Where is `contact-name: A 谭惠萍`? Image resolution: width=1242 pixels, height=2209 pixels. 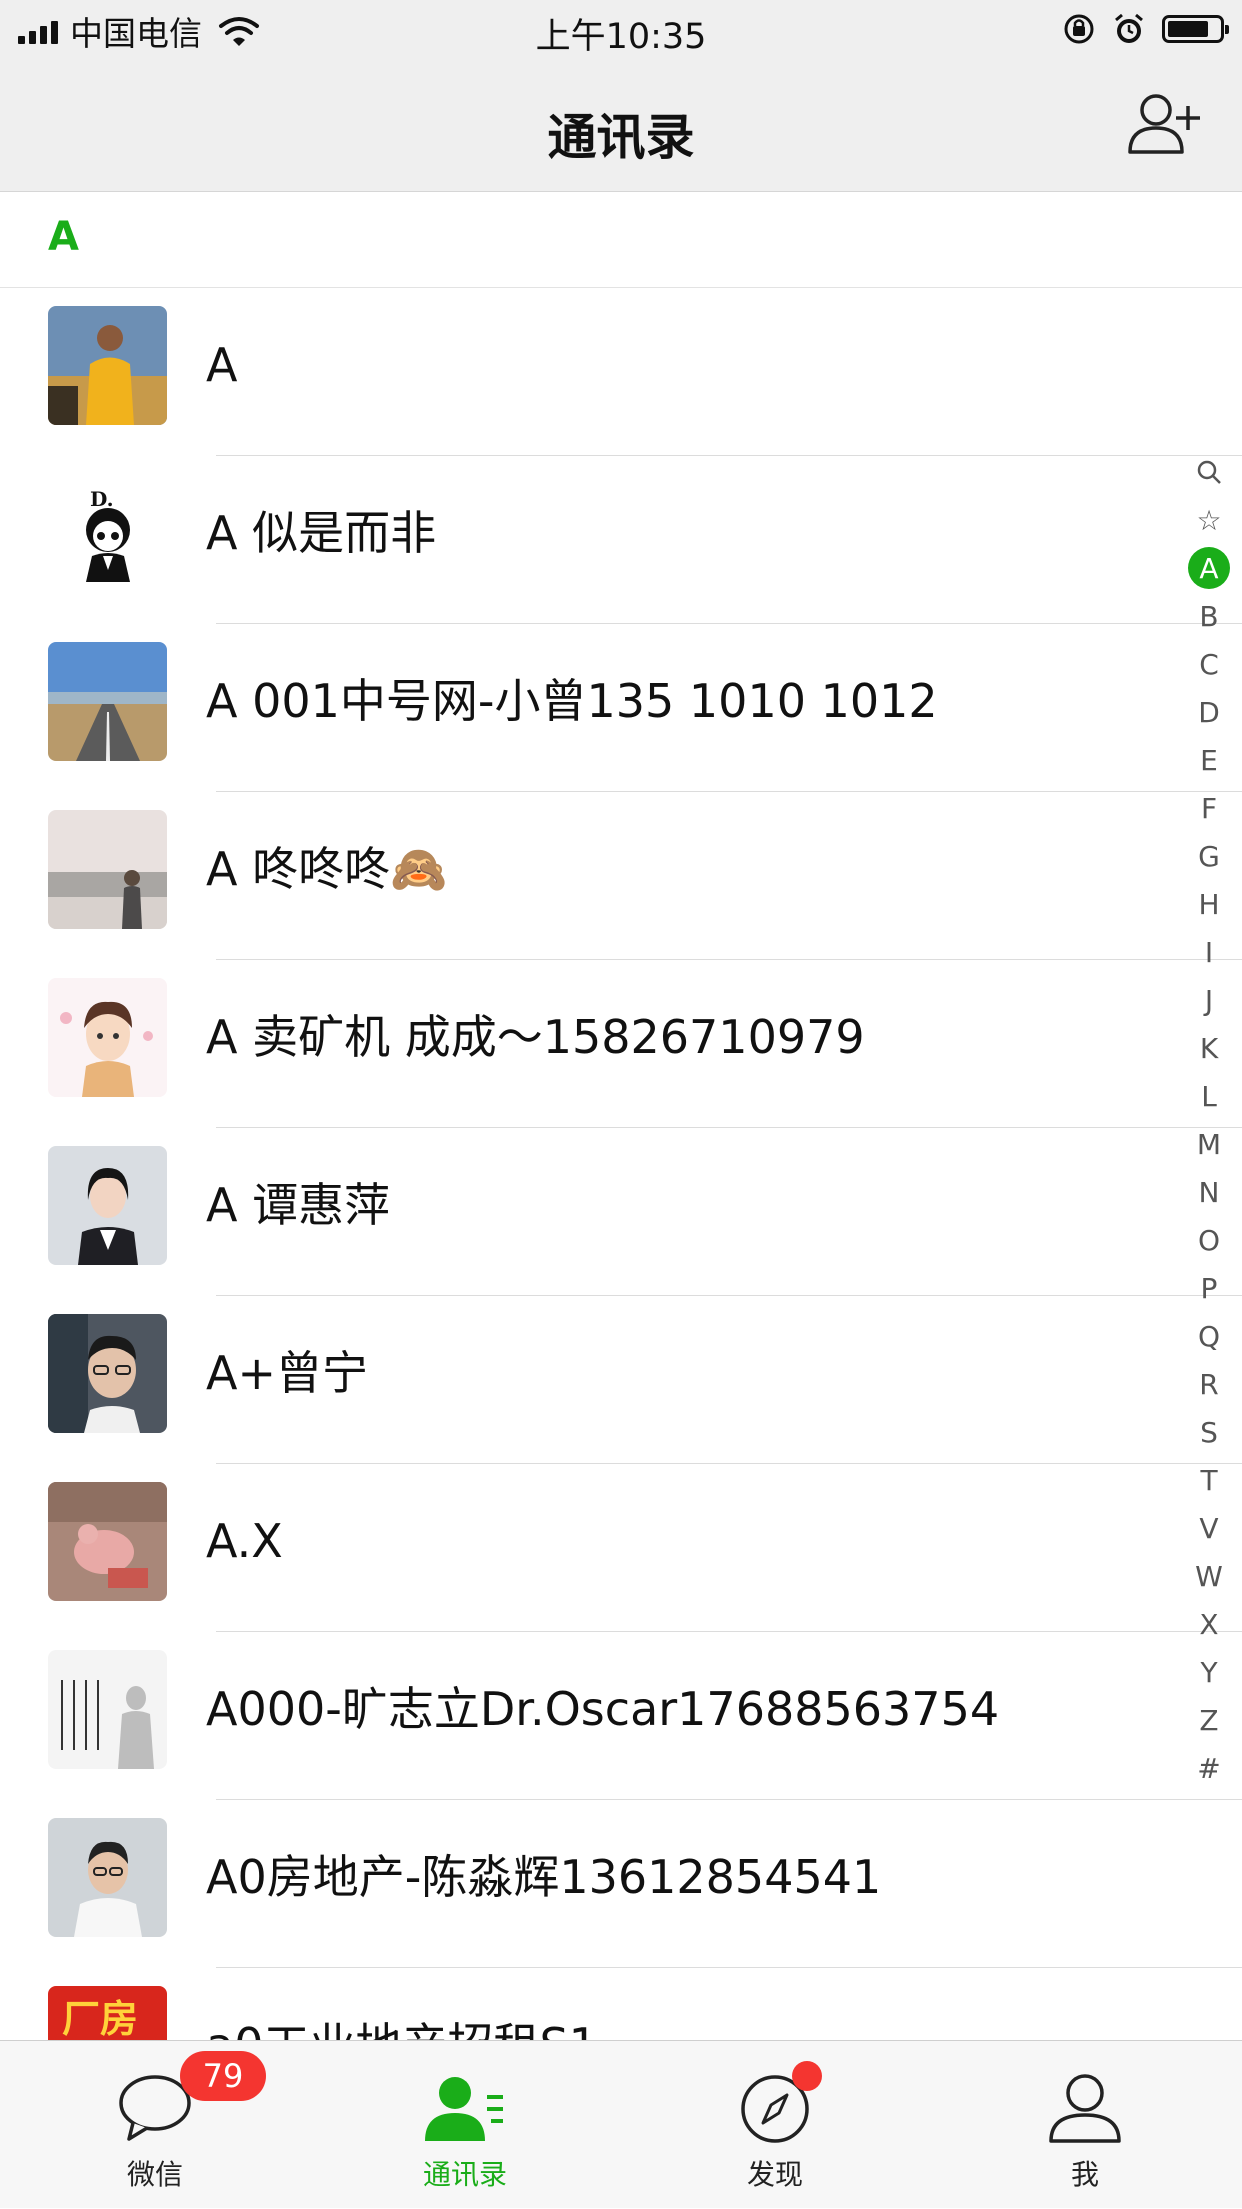 contact-name: A 谭惠萍 is located at coordinates (298, 1205).